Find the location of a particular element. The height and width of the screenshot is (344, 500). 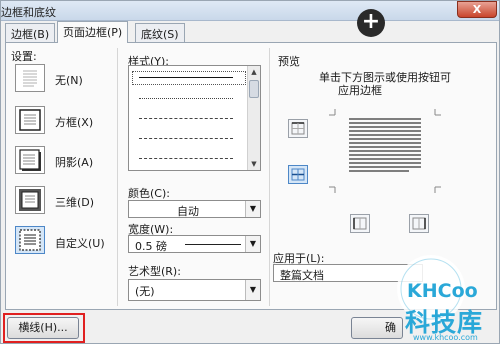

art-combo: (无) ▼ is located at coordinates (194, 290).